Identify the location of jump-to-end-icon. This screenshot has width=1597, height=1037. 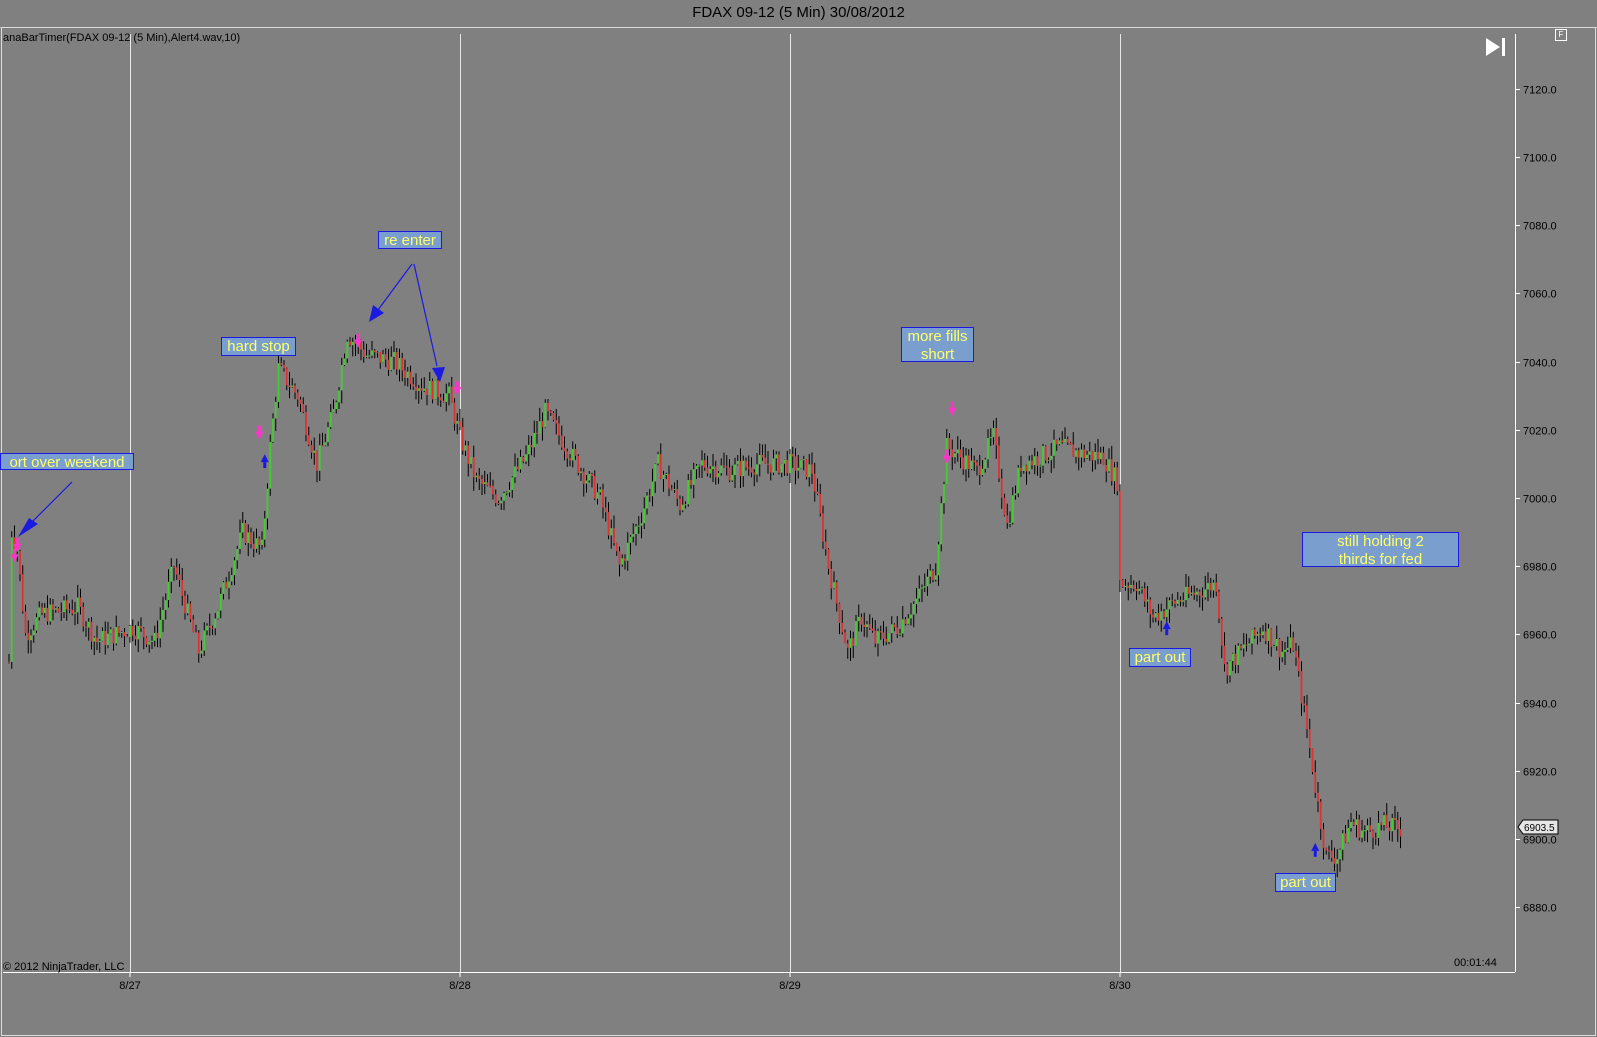
(1496, 47).